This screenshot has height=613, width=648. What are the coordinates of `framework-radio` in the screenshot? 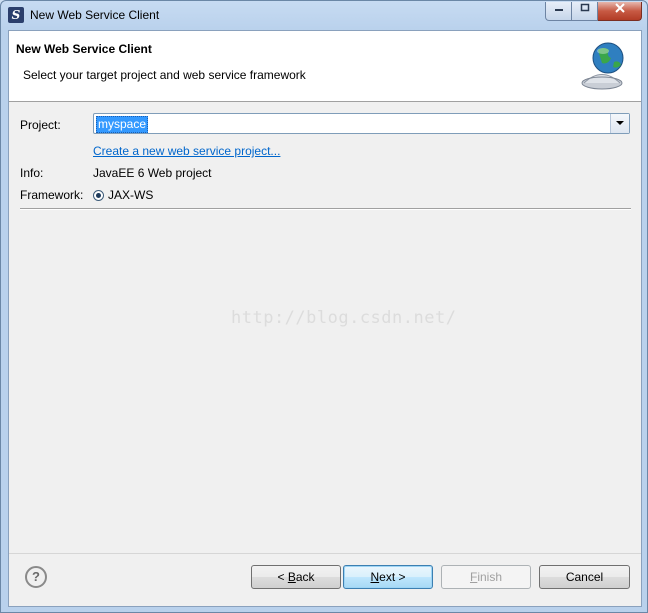 It's located at (98, 195).